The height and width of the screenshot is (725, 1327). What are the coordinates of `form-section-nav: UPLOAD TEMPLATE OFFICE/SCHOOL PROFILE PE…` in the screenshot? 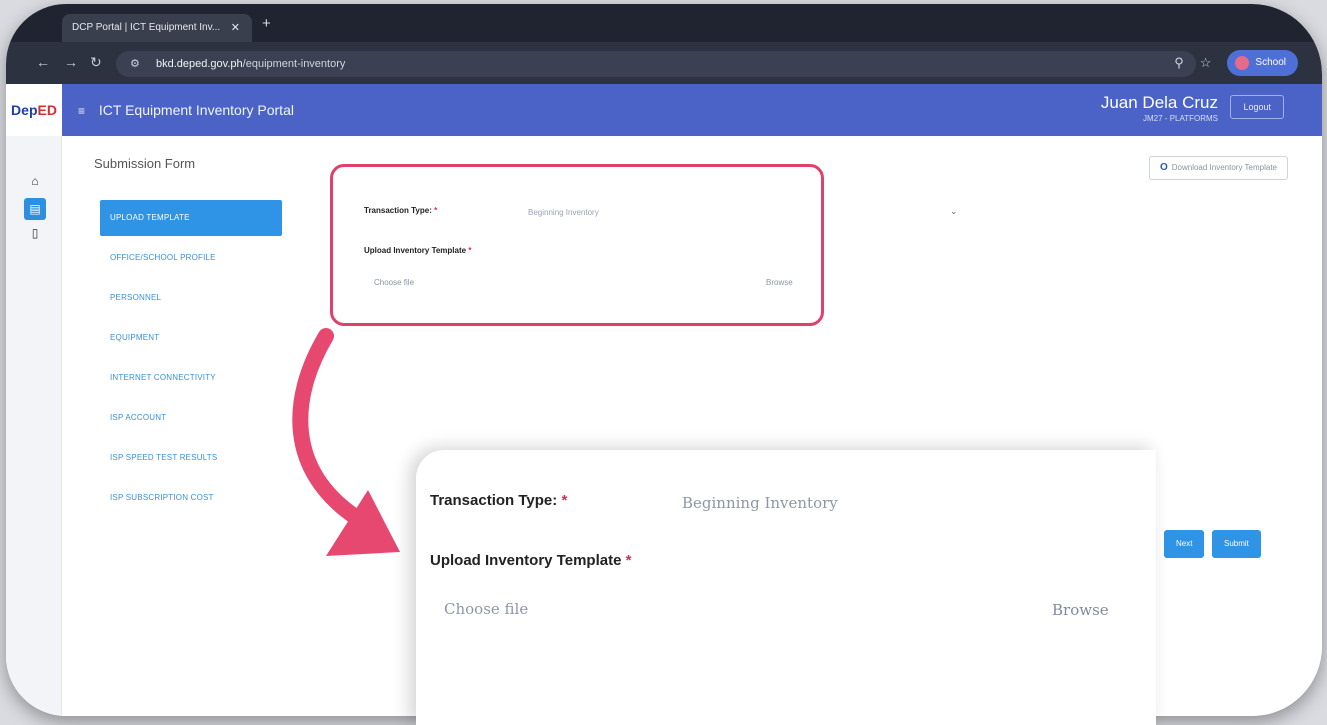 It's located at (191, 360).